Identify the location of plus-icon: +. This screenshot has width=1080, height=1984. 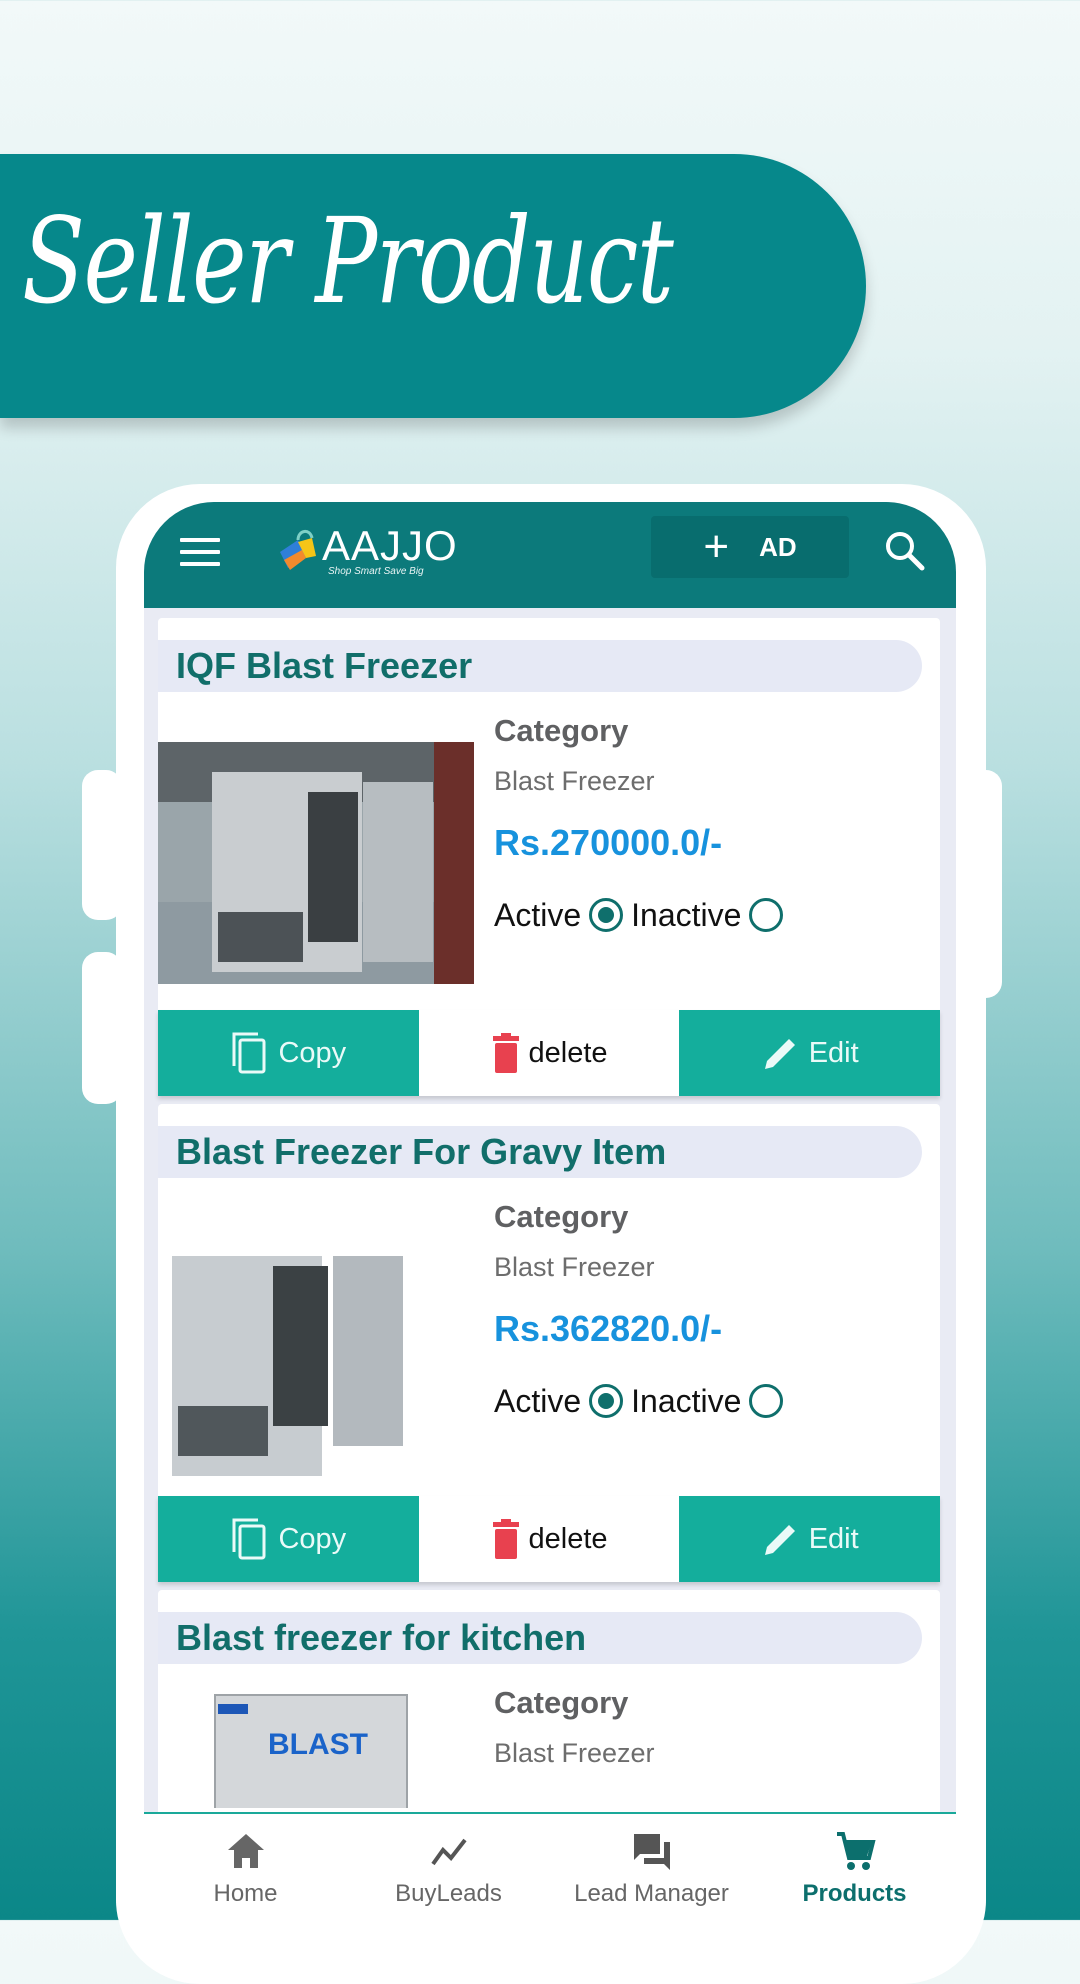
(716, 546).